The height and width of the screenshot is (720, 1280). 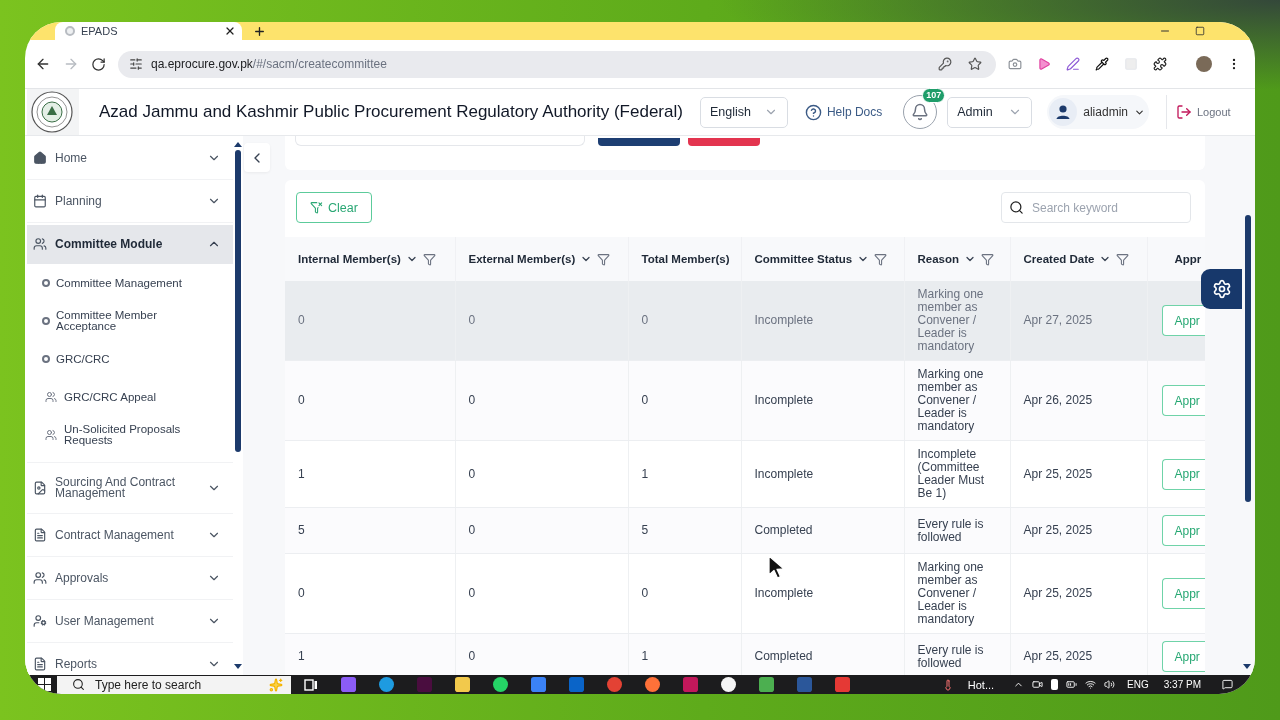 I want to click on device-icon, so click(x=1055, y=684).